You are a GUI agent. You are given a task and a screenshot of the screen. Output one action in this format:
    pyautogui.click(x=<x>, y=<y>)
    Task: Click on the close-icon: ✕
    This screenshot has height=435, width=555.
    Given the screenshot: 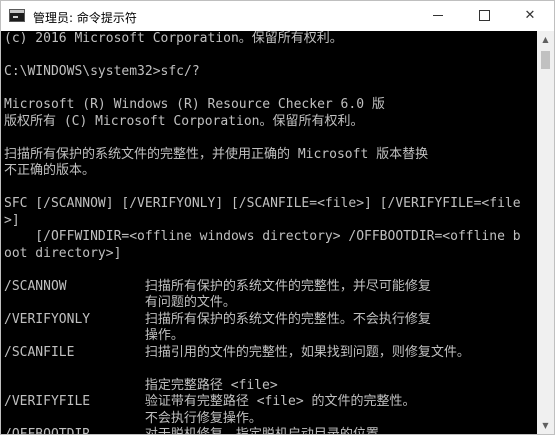 What is the action you would take?
    pyautogui.click(x=530, y=15)
    